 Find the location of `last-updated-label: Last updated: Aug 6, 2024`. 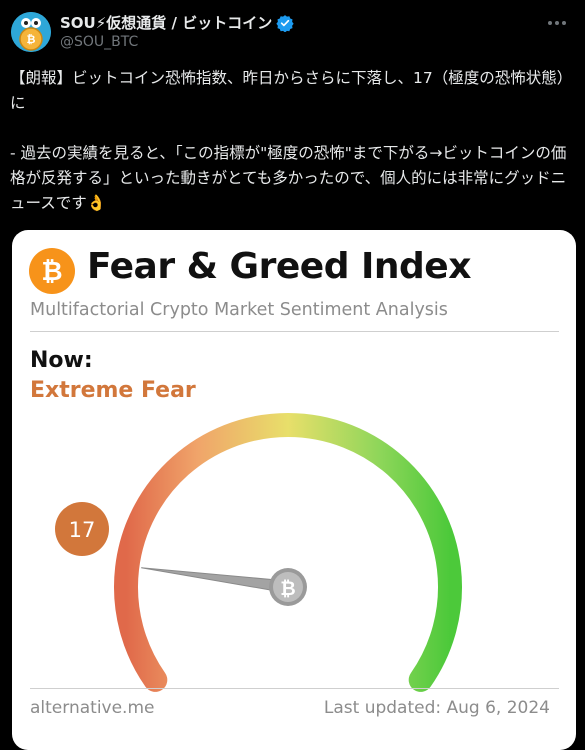

last-updated-label: Last updated: Aug 6, 2024 is located at coordinates (436, 708).